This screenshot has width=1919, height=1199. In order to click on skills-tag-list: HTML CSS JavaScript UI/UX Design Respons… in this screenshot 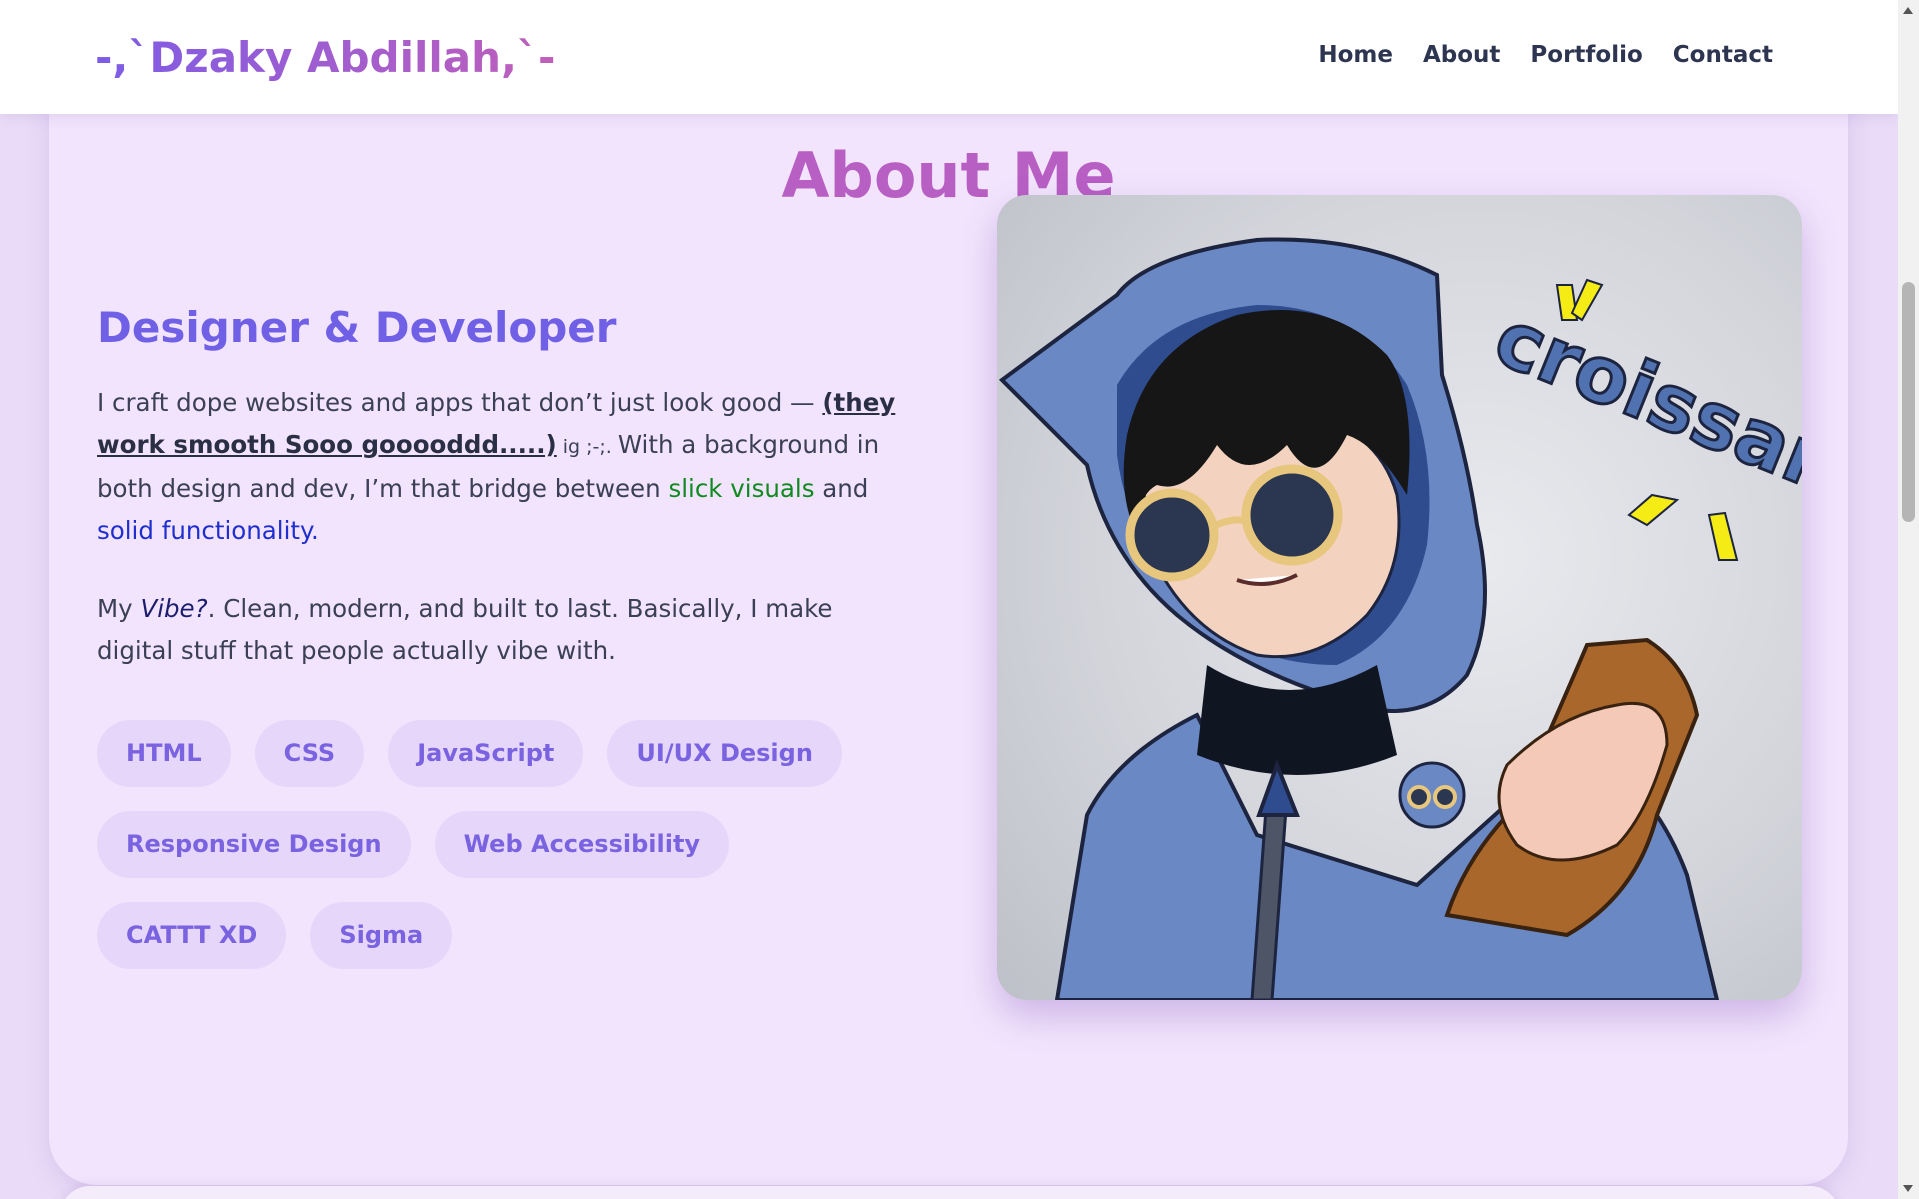, I will do `click(487, 844)`.